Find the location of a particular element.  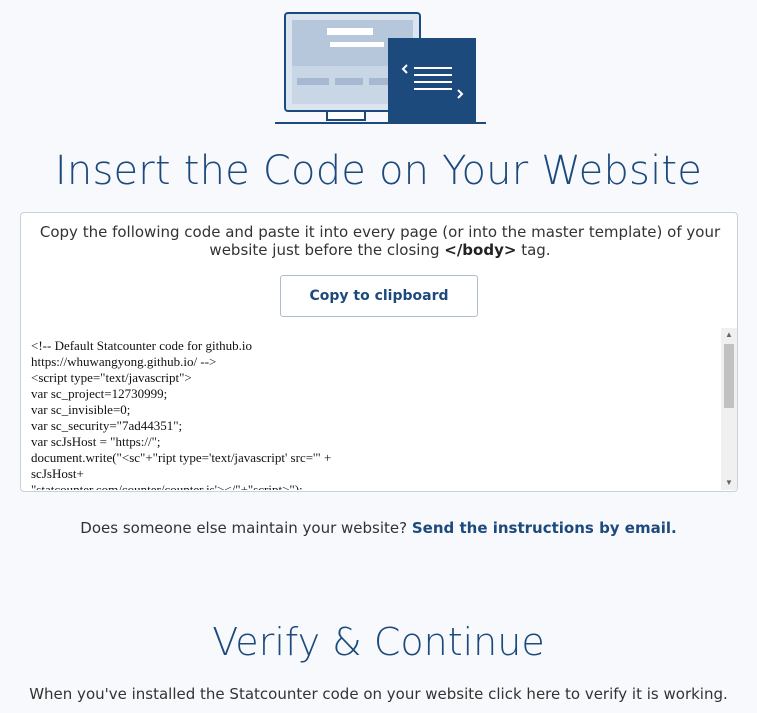

code-scrollbar: ▲ ▼ is located at coordinates (729, 409).